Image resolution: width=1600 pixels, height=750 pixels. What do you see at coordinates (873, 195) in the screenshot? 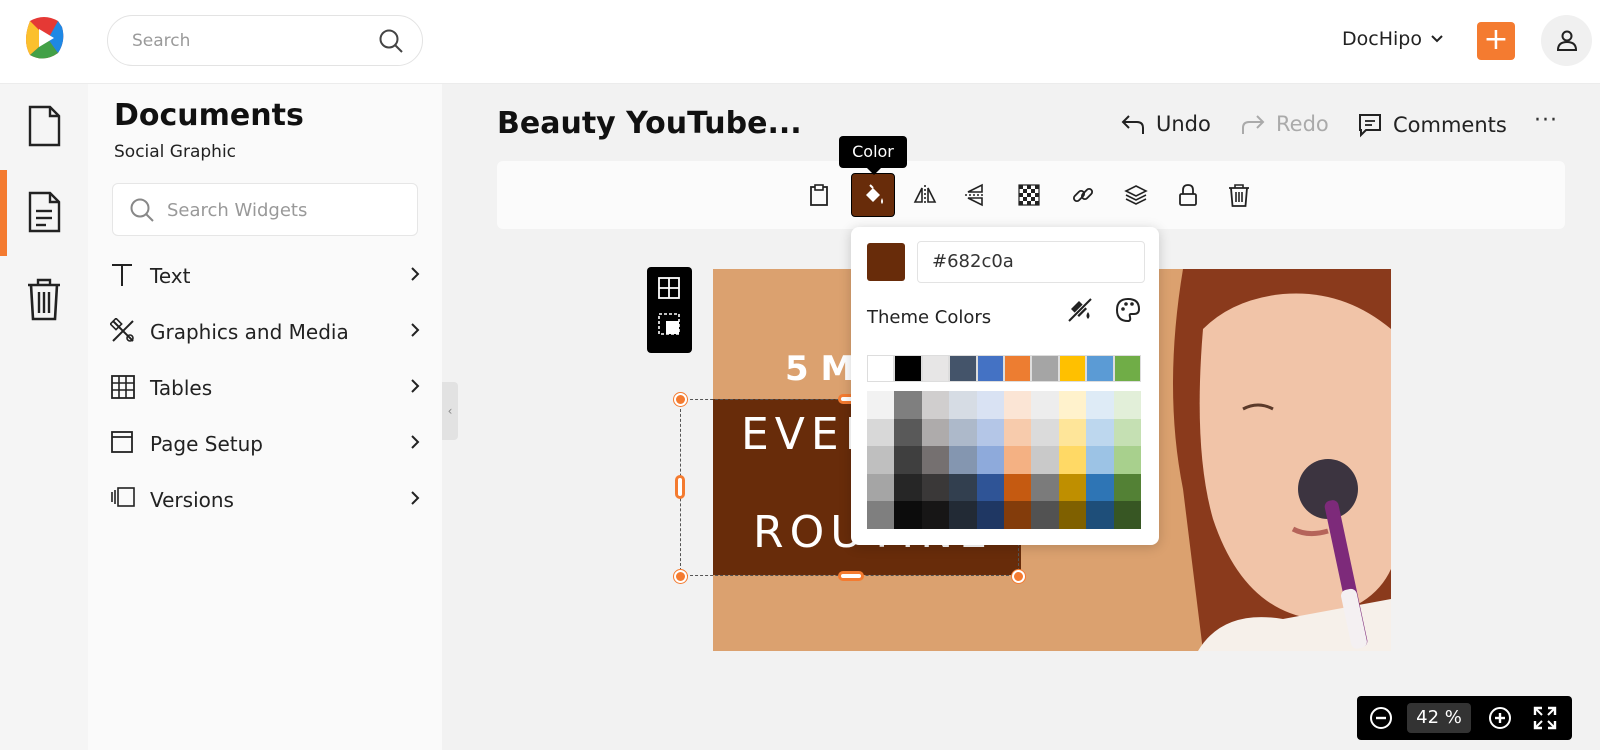
I see `color-button` at bounding box center [873, 195].